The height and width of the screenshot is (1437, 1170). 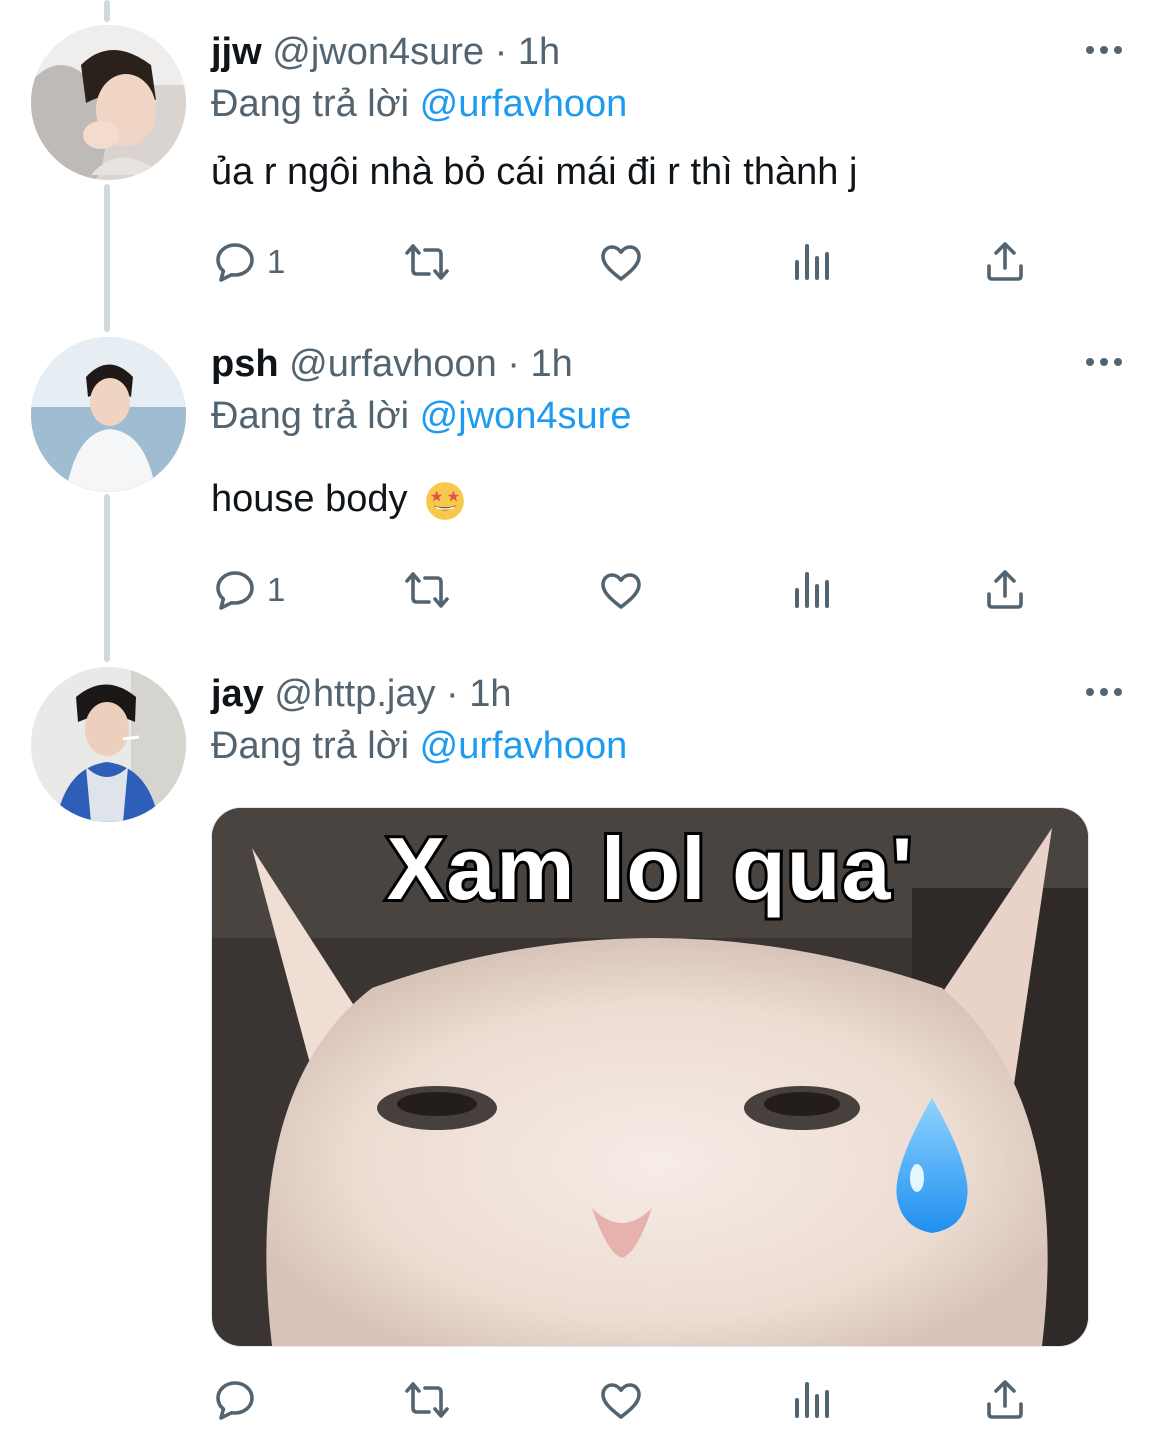 I want to click on replying-to: Đang trả lời @jwon4sure, so click(x=421, y=416).